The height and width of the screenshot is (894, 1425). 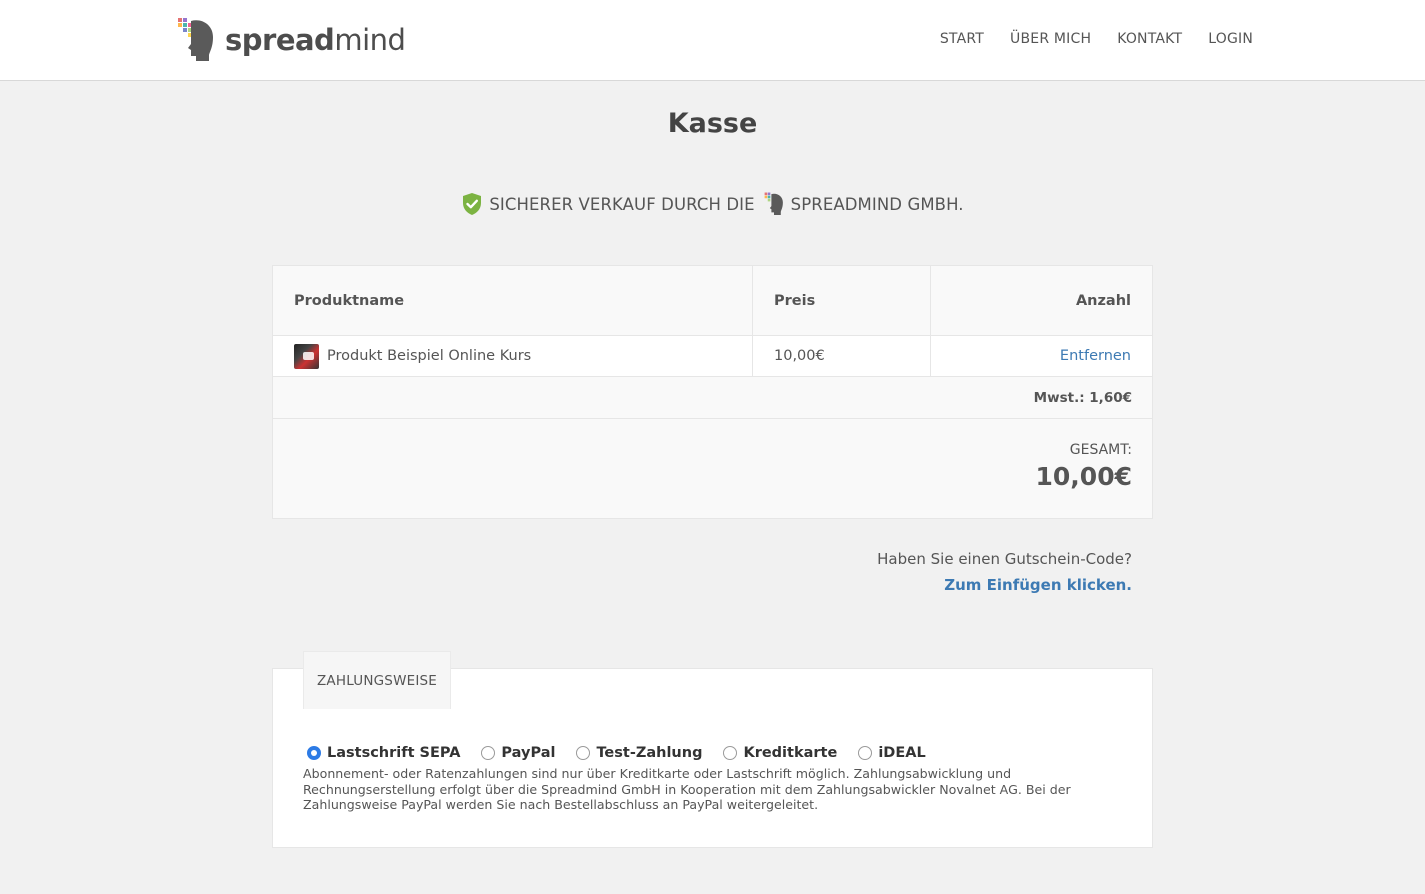 What do you see at coordinates (649, 753) in the screenshot?
I see `payment-option-label: Test-Zahlung` at bounding box center [649, 753].